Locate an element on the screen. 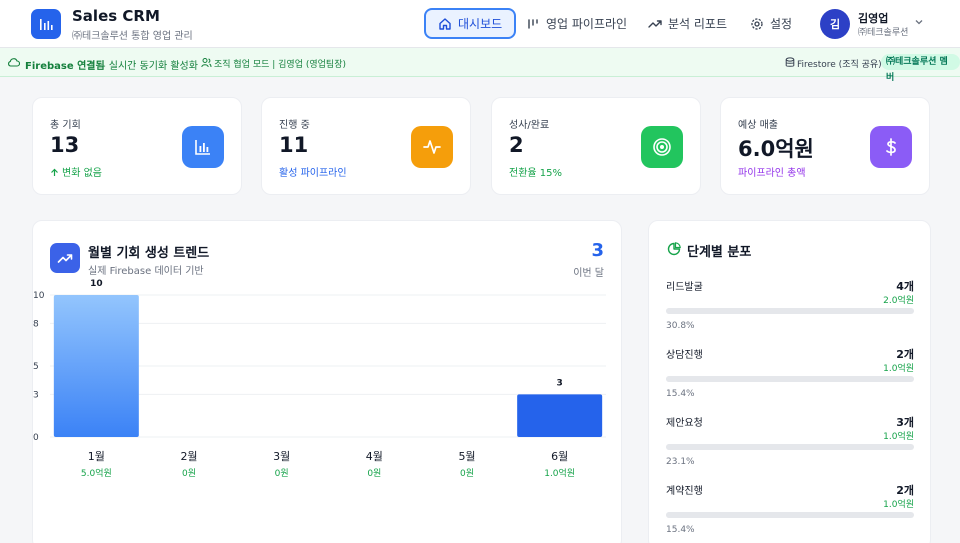 This screenshot has height=543, width=960. pipeline-icon is located at coordinates (533, 24).